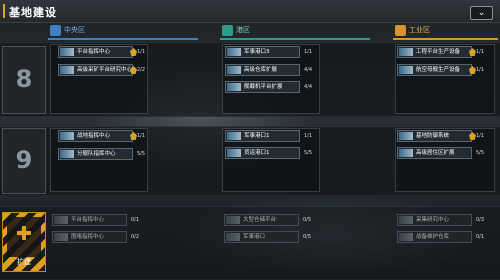 The width and height of the screenshot is (500, 280). Describe the element at coordinates (257, 153) in the screenshot. I see `building-name: 货运港口1` at that location.